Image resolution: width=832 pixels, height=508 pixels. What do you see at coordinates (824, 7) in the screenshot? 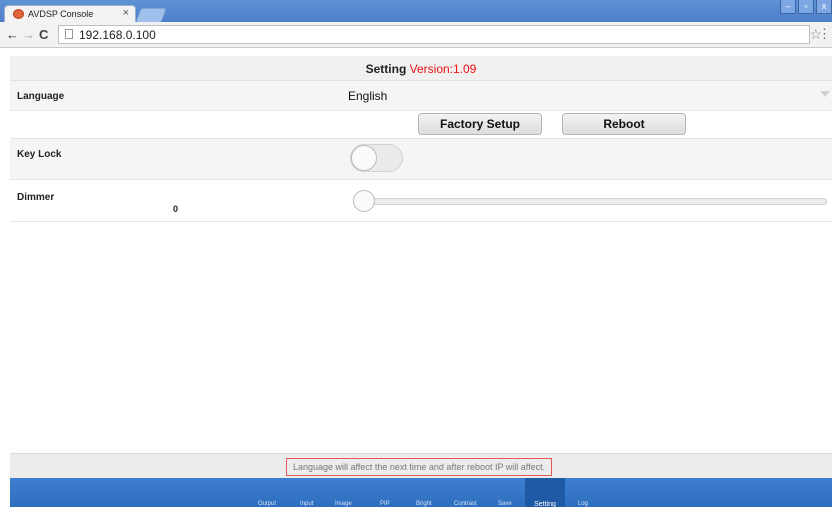
I see `window-close-button: x` at bounding box center [824, 7].